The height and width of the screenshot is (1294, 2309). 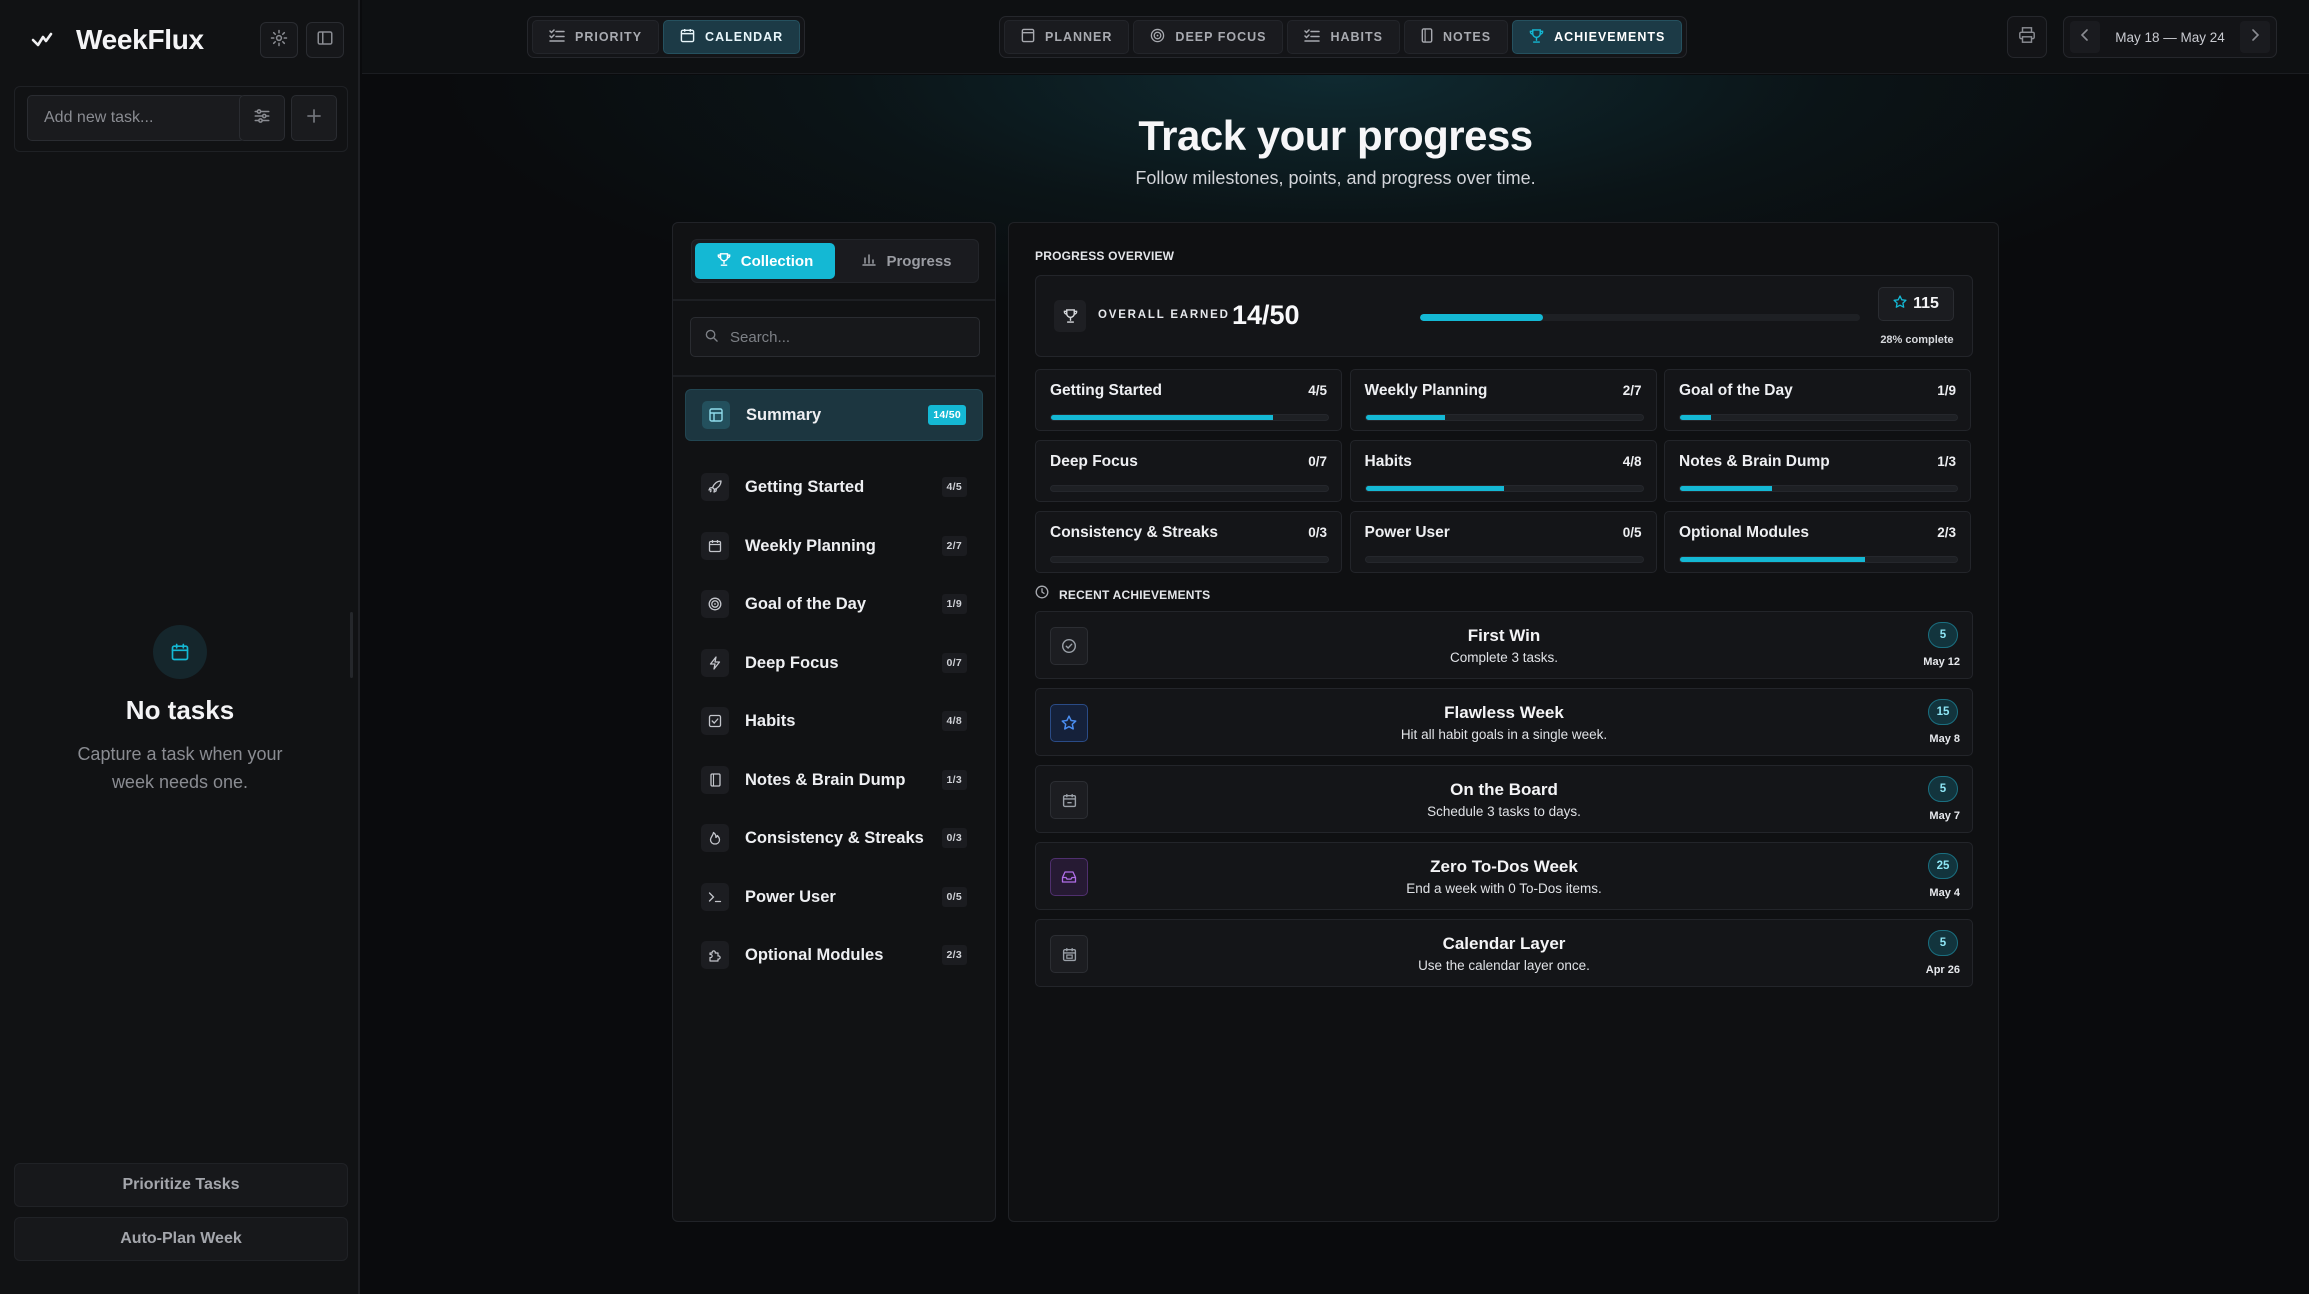 What do you see at coordinates (1817, 471) in the screenshot?
I see `category-progress-card: Notes & Brain Dump 1/3` at bounding box center [1817, 471].